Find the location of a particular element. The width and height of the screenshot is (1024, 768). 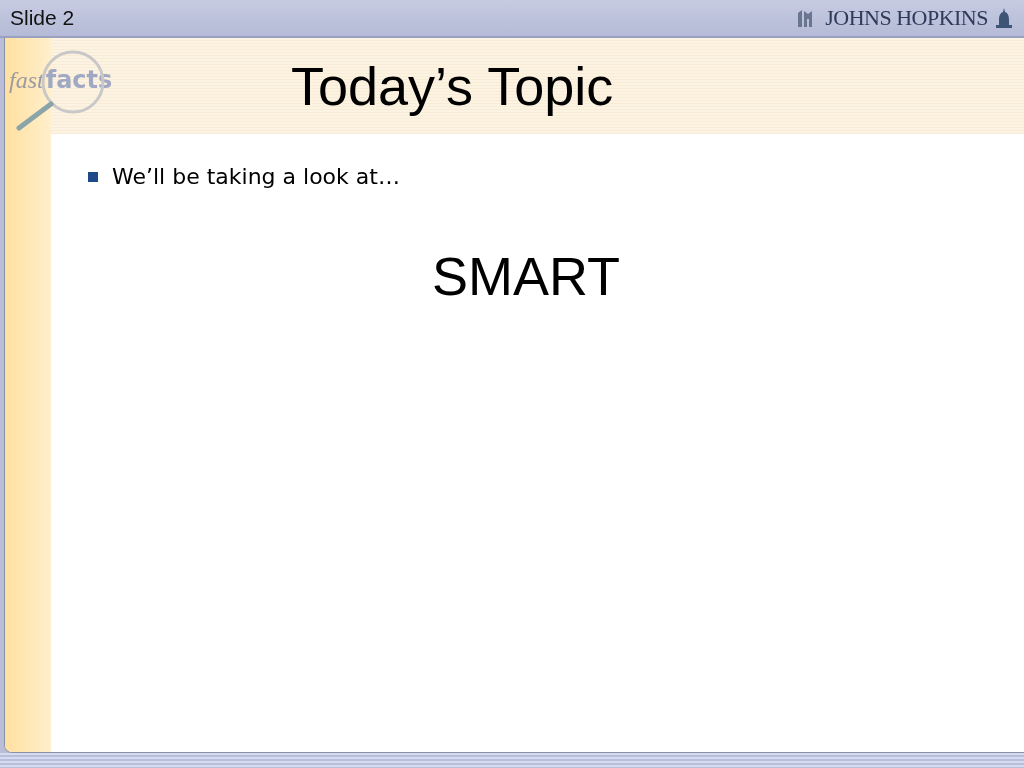

slide-title: Today’s Topic is located at coordinates (452, 86).